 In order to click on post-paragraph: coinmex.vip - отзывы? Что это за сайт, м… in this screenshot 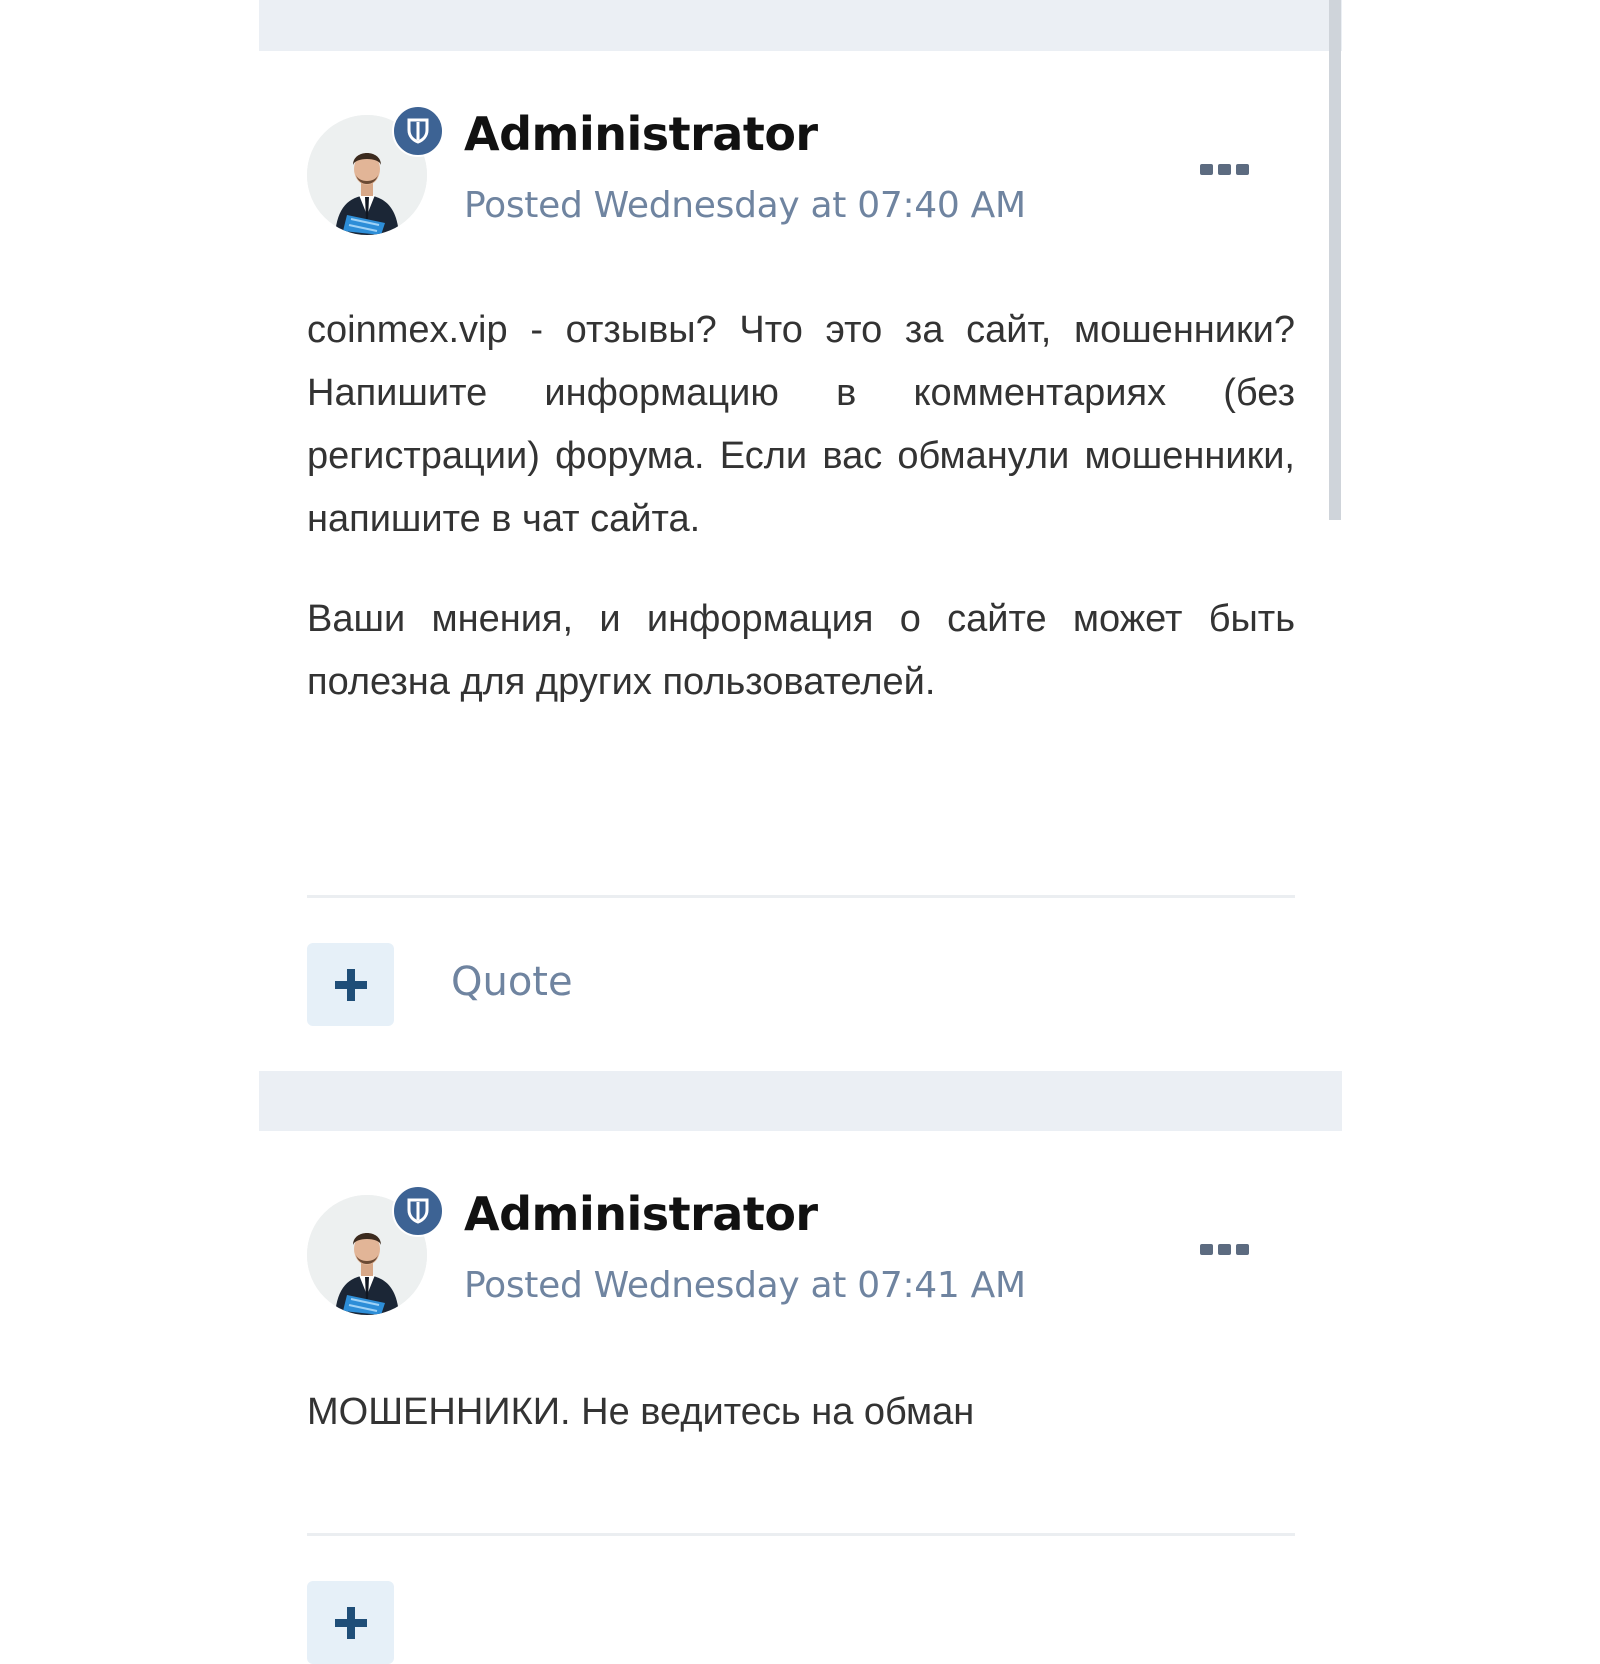, I will do `click(801, 424)`.